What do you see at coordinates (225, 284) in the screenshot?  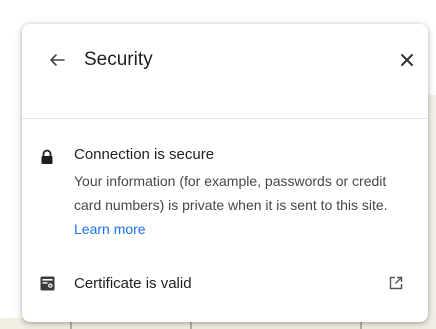 I see `certificate-row: Certificate is valid` at bounding box center [225, 284].